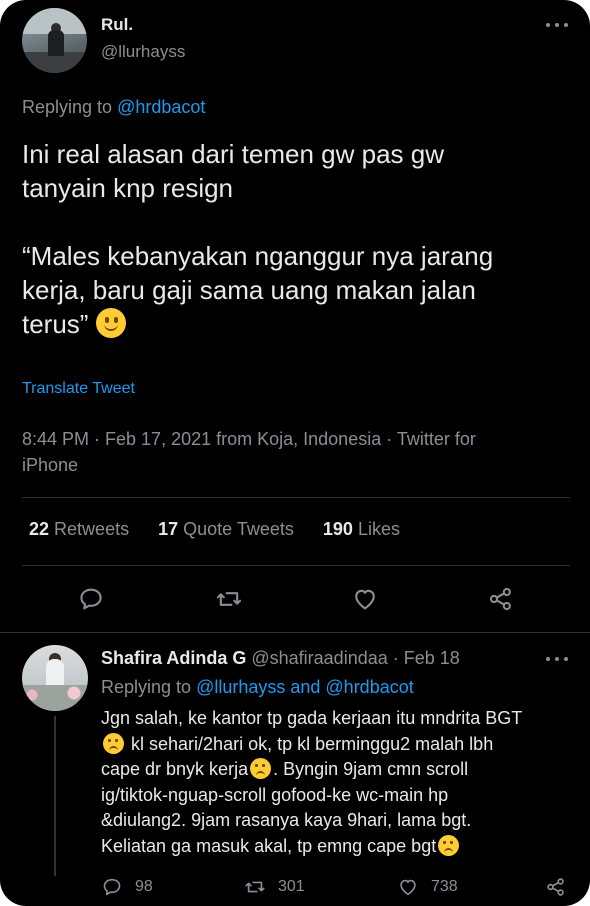  What do you see at coordinates (291, 886) in the screenshot?
I see `retweet-count: 301` at bounding box center [291, 886].